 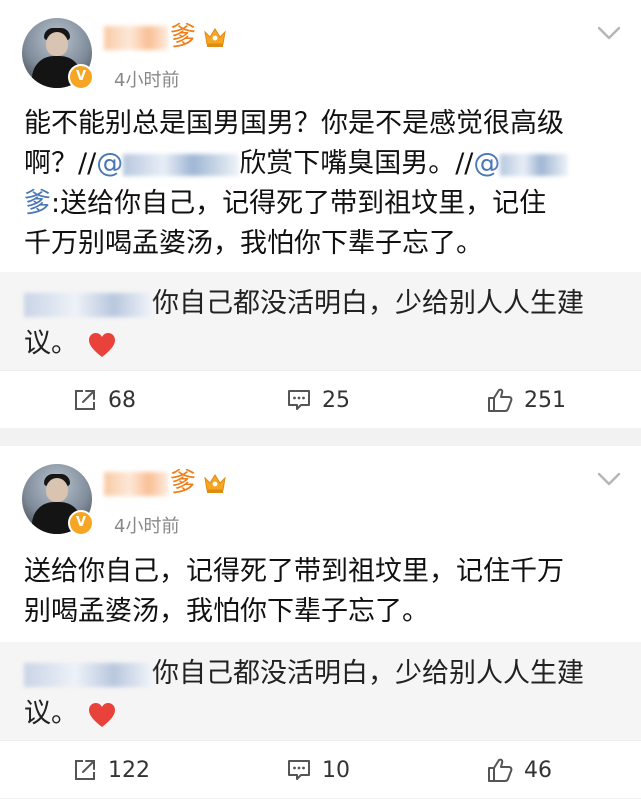 What do you see at coordinates (299, 203) in the screenshot?
I see `content-text: :送给你自己，记得死了带到祖坟里，记住` at bounding box center [299, 203].